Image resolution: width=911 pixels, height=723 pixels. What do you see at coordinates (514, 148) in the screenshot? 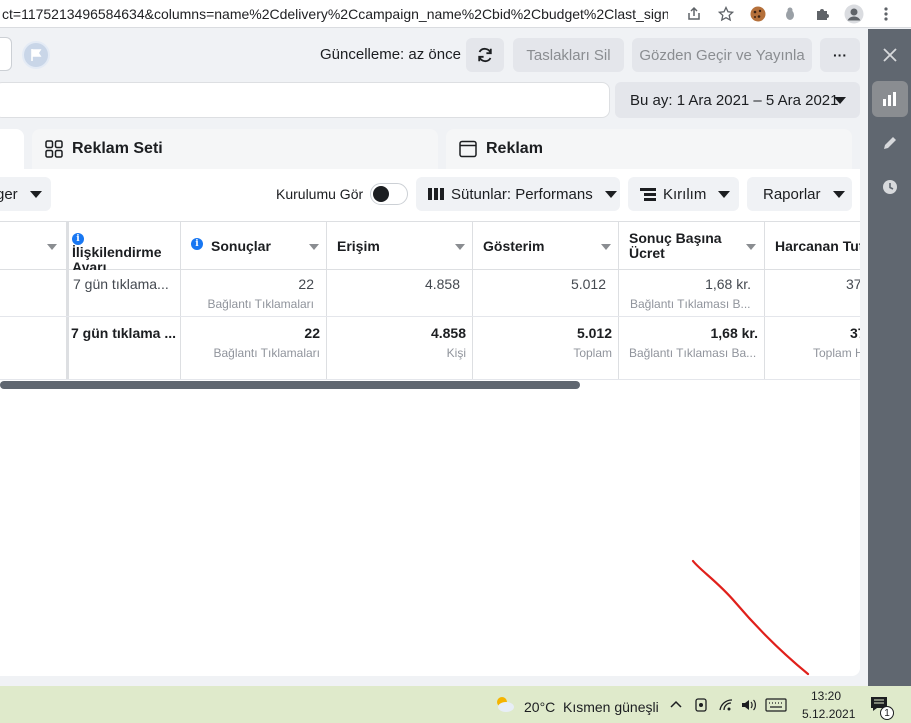
I see `tab-ads-label: Reklam` at bounding box center [514, 148].